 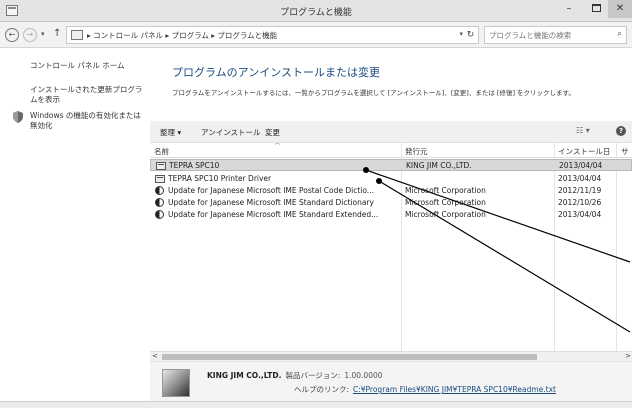 What do you see at coordinates (155, 356) in the screenshot?
I see `scroll-left-icon: <` at bounding box center [155, 356].